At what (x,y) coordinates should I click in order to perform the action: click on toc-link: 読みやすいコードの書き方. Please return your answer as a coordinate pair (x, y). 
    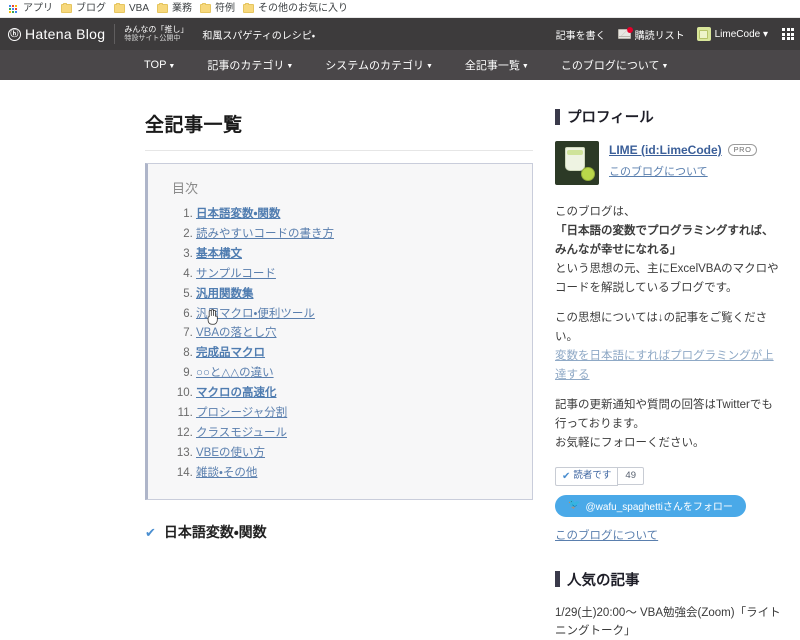
    Looking at the image, I should click on (265, 234).